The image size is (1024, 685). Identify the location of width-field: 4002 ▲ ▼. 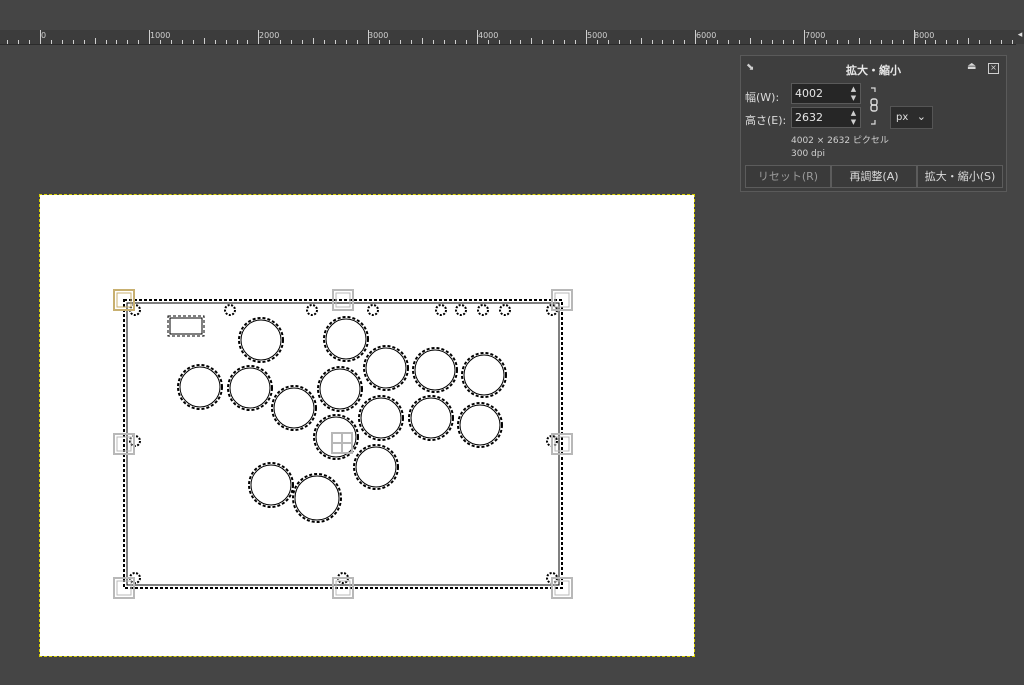
(826, 93).